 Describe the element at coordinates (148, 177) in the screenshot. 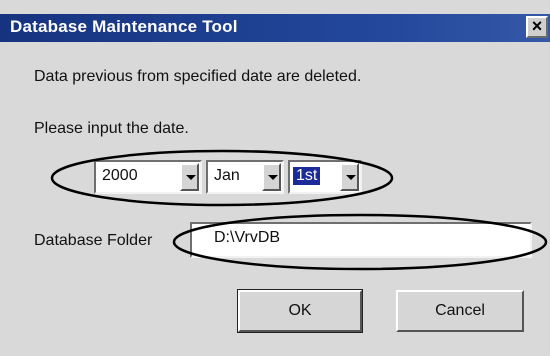

I see `year-select: 2000` at that location.